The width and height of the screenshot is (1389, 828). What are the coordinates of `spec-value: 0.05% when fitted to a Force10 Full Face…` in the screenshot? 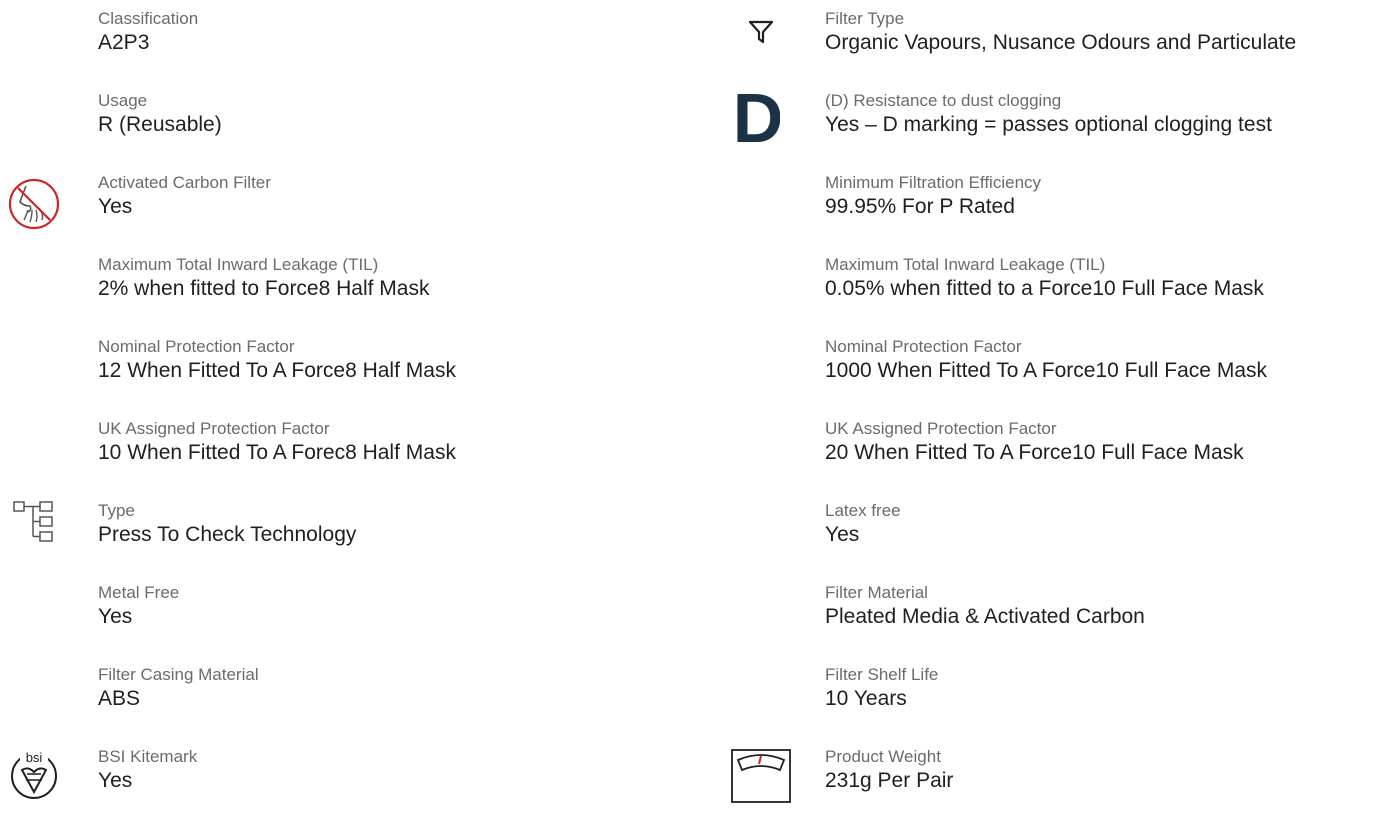 It's located at (1044, 288).